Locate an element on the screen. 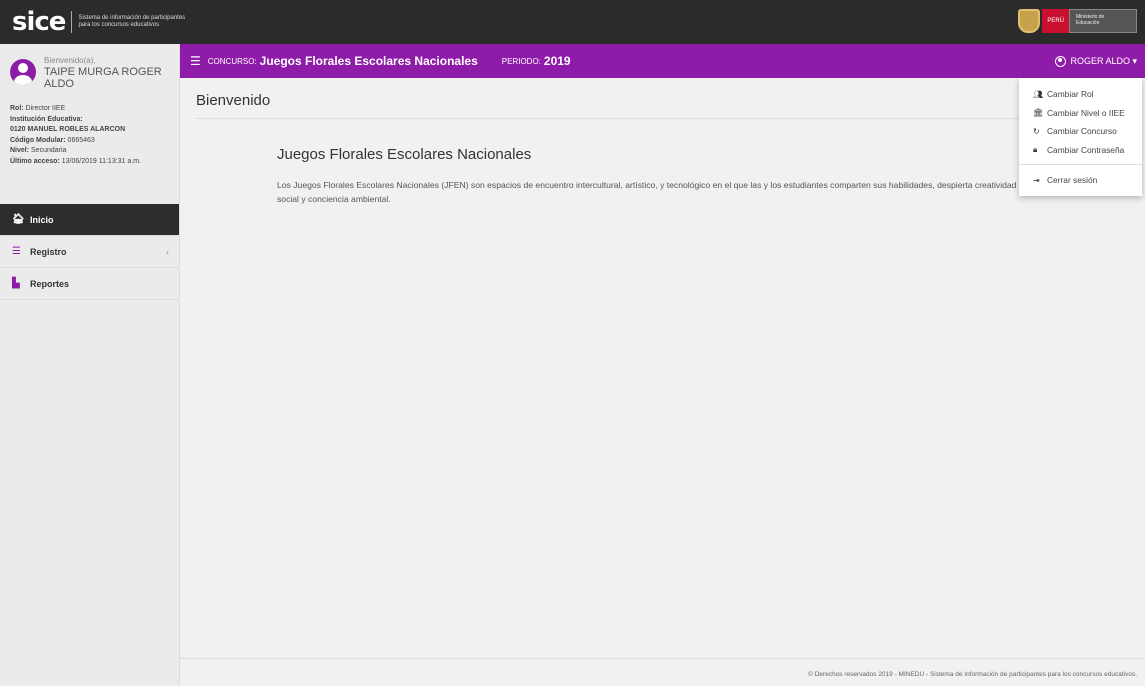  users-icon: 👥︎ is located at coordinates (1038, 94).